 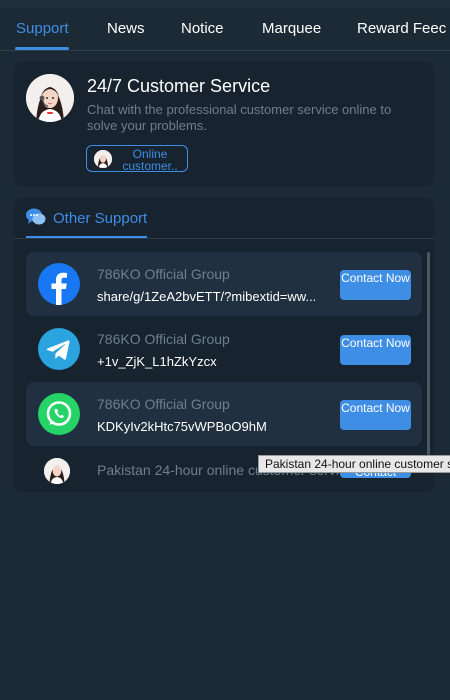 What do you see at coordinates (42, 48) in the screenshot?
I see `active-tab-indicator` at bounding box center [42, 48].